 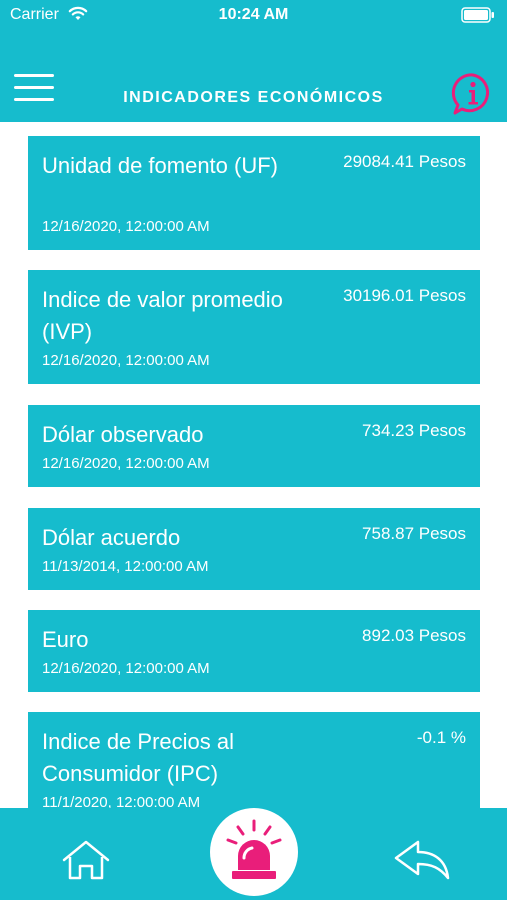 I want to click on indicator-value: 892.03 Pesos, so click(x=414, y=635).